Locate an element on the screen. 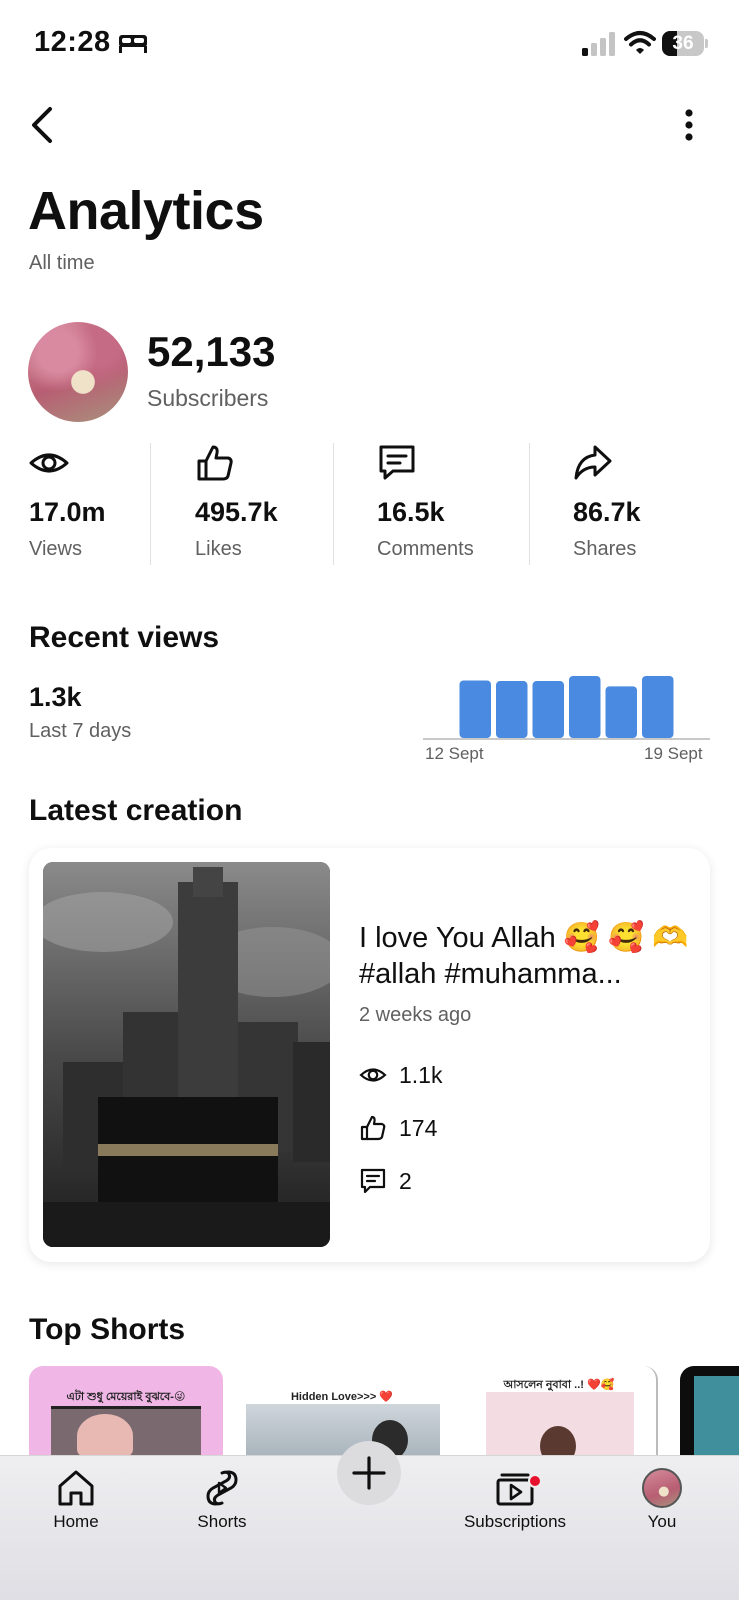 The height and width of the screenshot is (1600, 739). avatar is located at coordinates (662, 1488).